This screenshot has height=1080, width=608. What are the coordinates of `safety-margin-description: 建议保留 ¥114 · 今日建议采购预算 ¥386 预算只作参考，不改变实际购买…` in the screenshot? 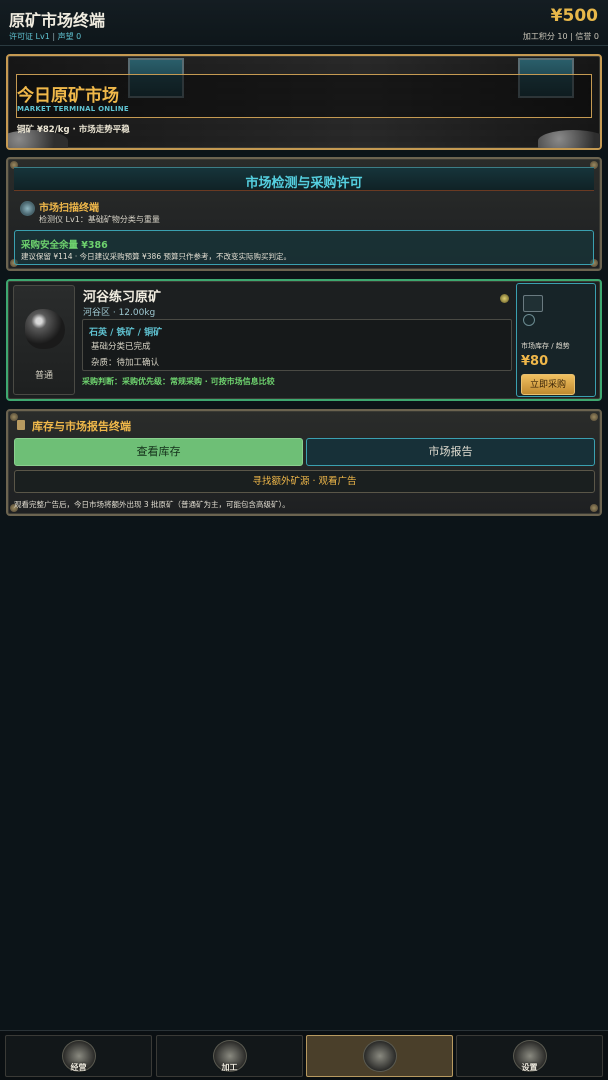 It's located at (156, 256).